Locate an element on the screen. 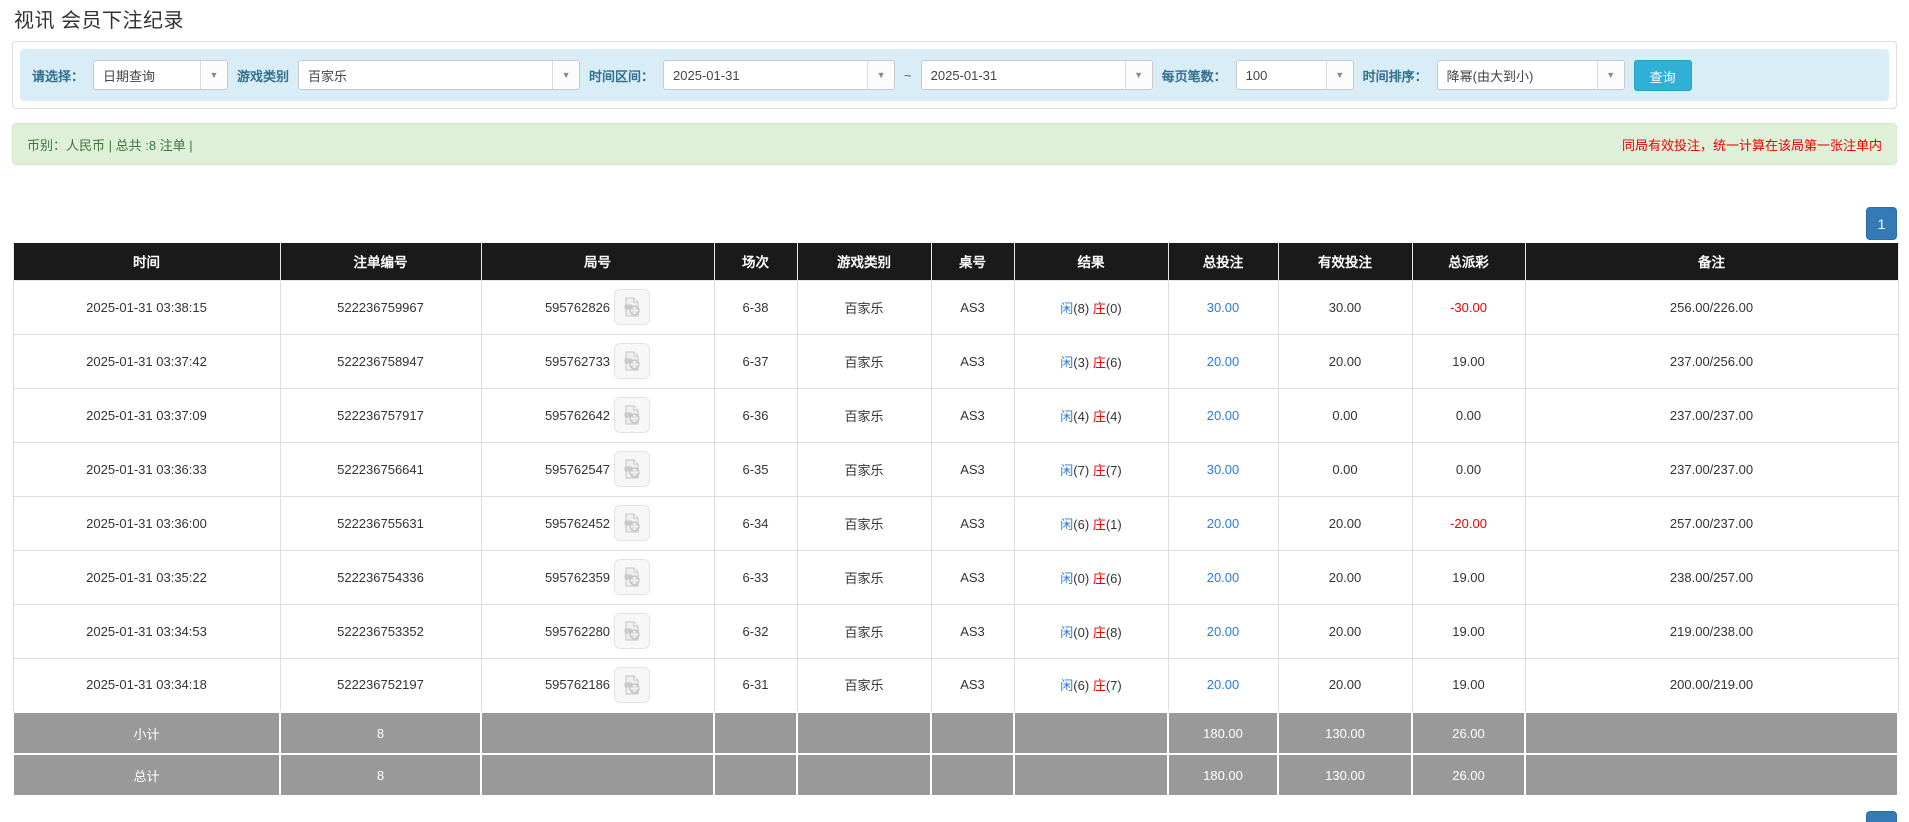 This screenshot has height=822, width=1909. cell-round-id: 595762280 is located at coordinates (597, 631).